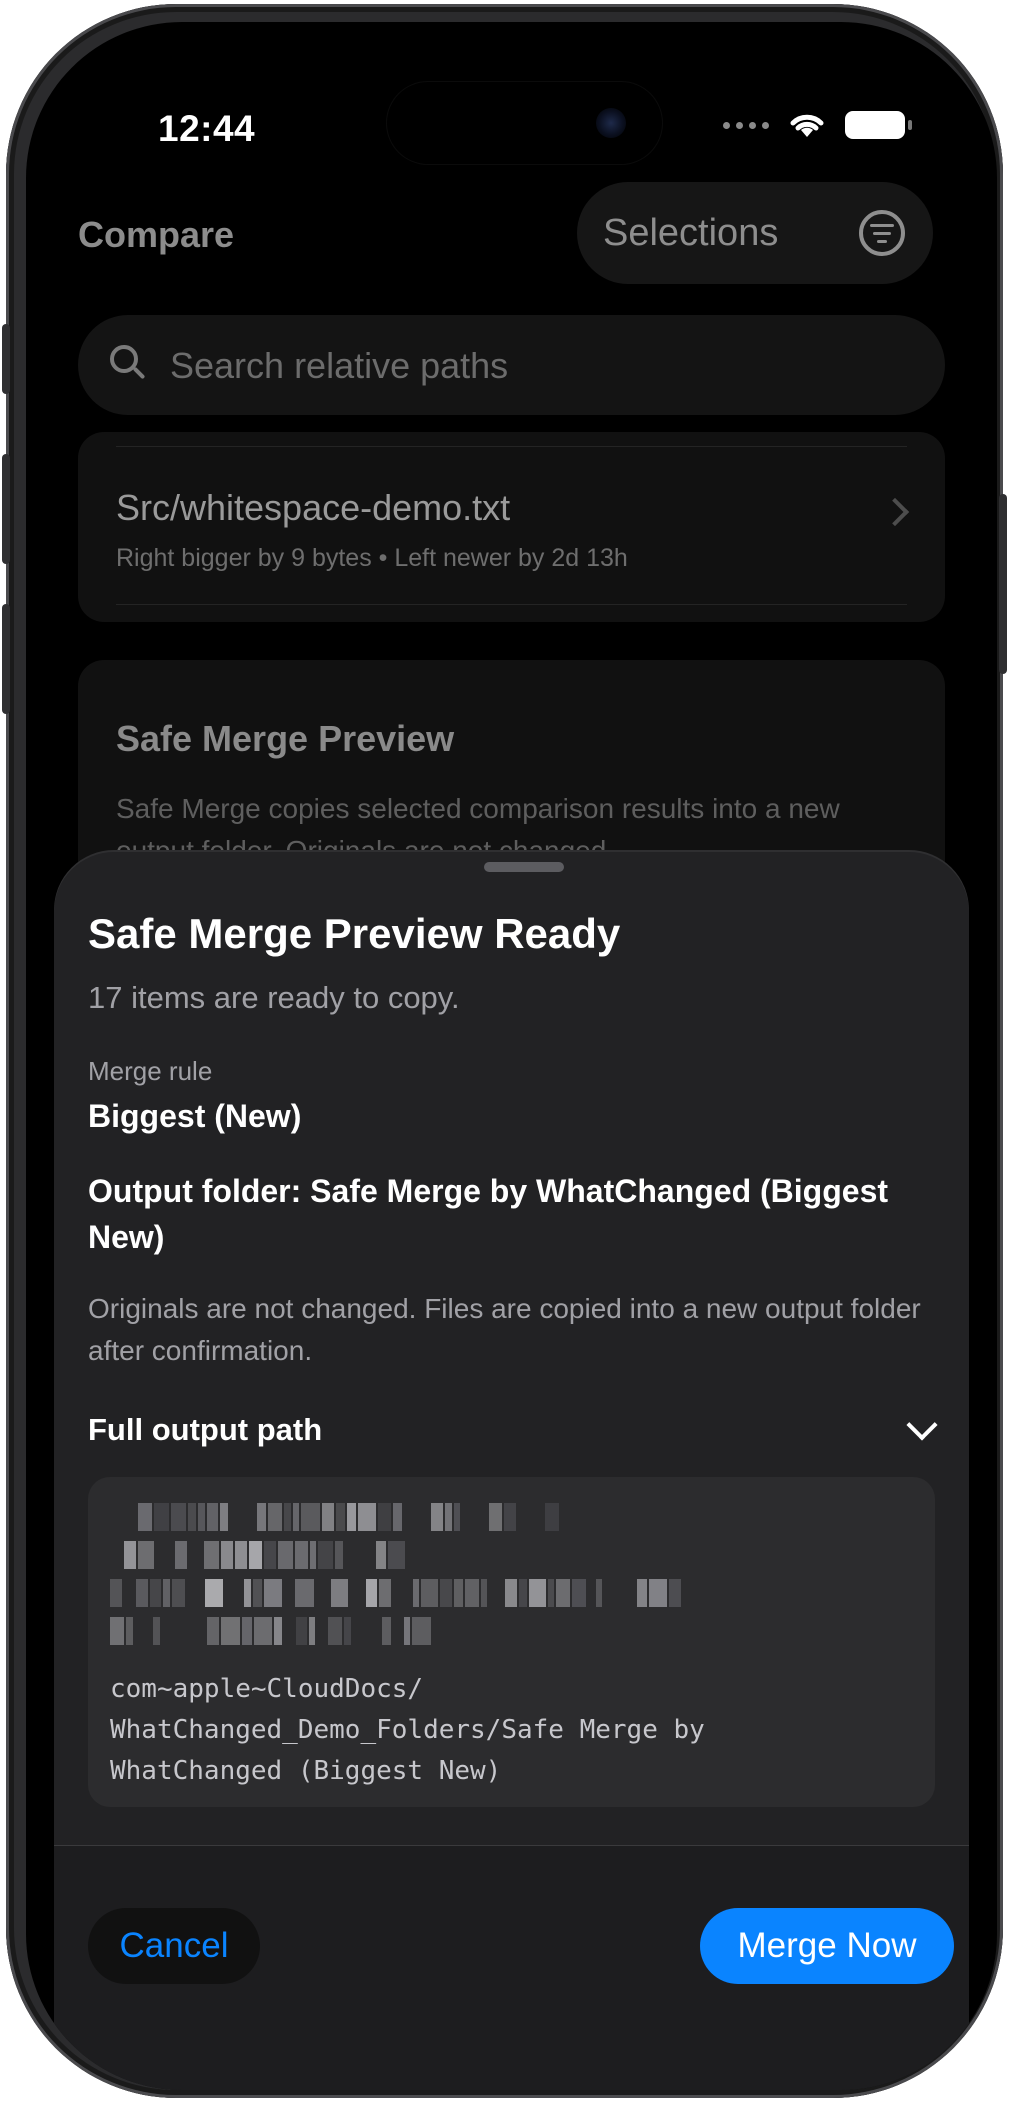  I want to click on search-placeholder: Search relative paths, so click(339, 365).